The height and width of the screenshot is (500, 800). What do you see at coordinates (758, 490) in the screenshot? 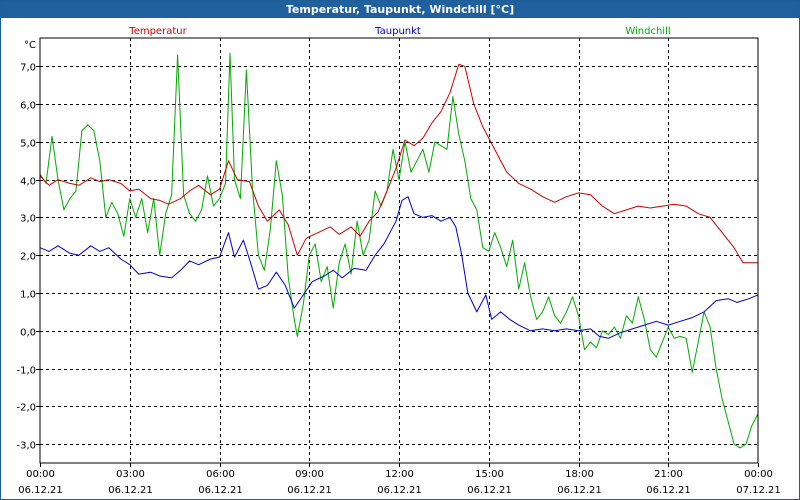
I see `x-tick-date: 07.12.21` at bounding box center [758, 490].